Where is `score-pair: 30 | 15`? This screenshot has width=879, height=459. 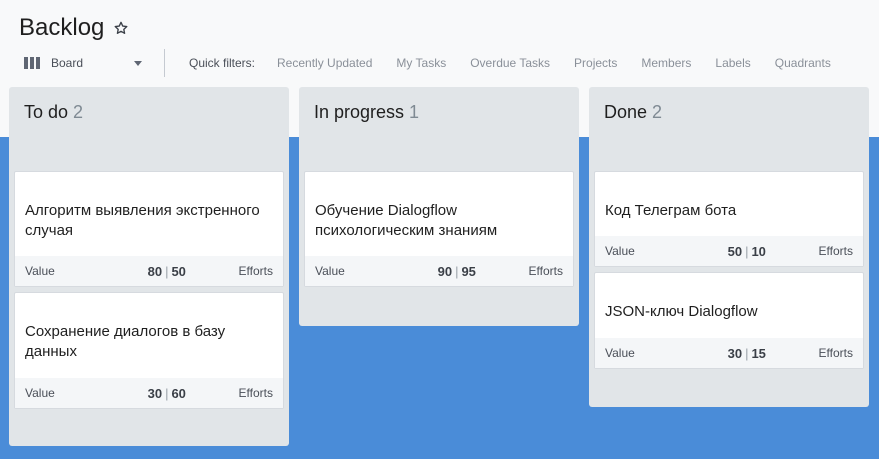
score-pair: 30 | 15 is located at coordinates (747, 353).